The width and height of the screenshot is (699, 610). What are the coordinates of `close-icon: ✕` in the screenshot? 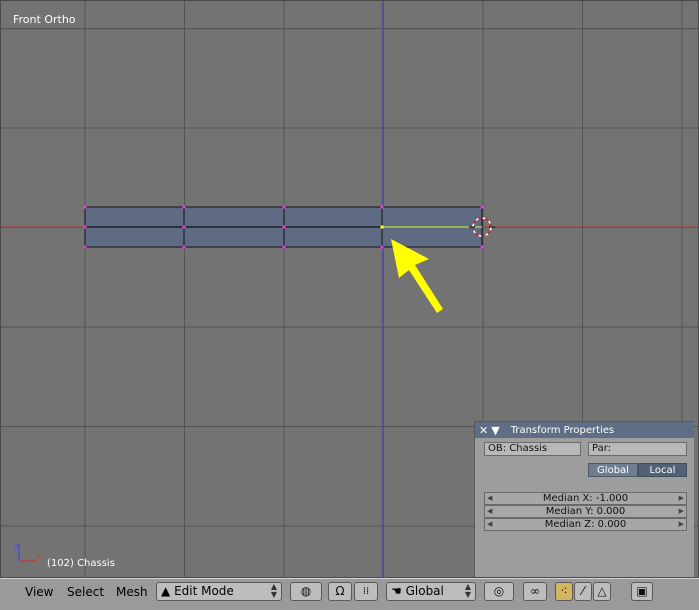 It's located at (483, 430).